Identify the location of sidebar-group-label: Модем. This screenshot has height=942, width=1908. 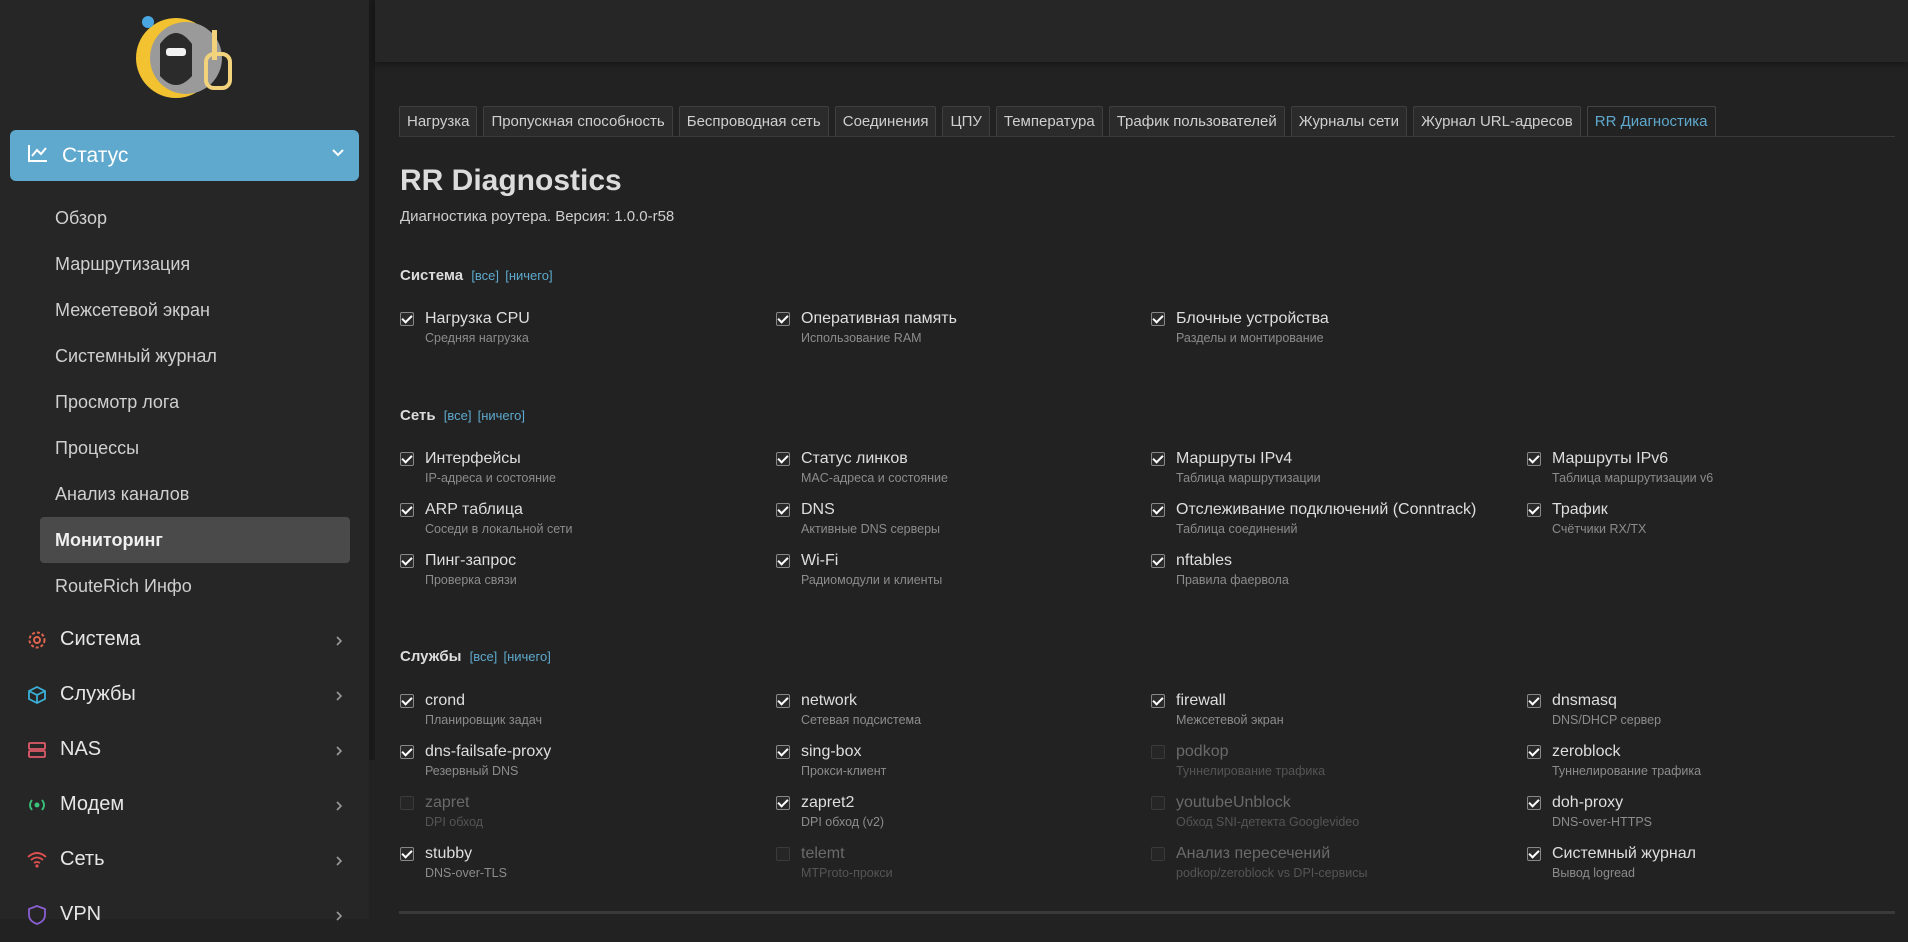
(92, 804).